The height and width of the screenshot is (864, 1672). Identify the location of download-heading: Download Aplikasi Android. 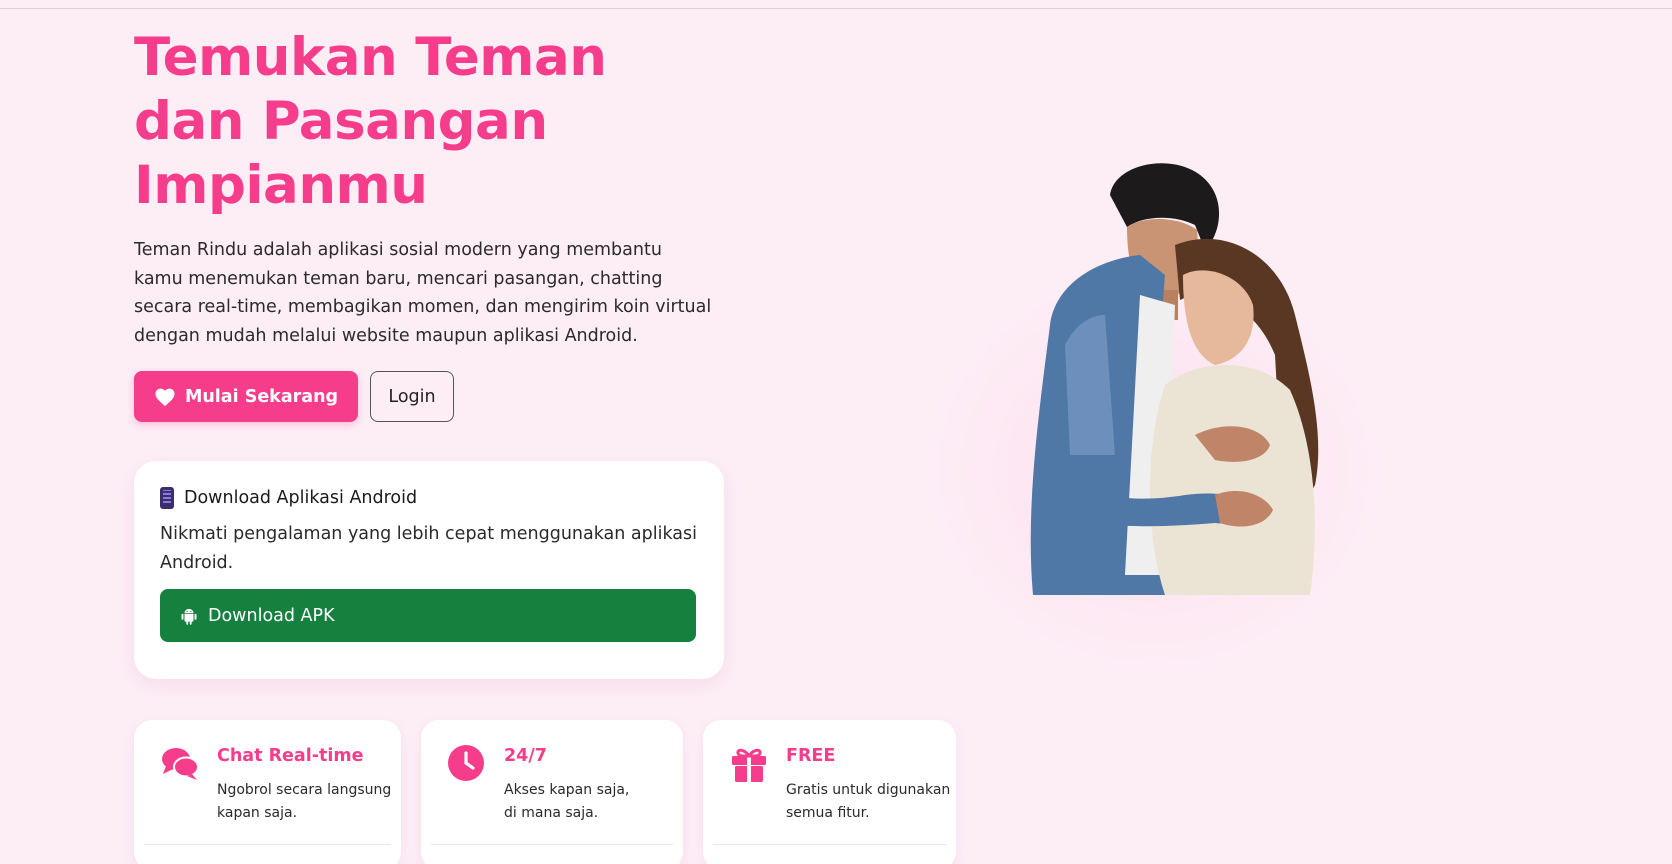
(288, 498).